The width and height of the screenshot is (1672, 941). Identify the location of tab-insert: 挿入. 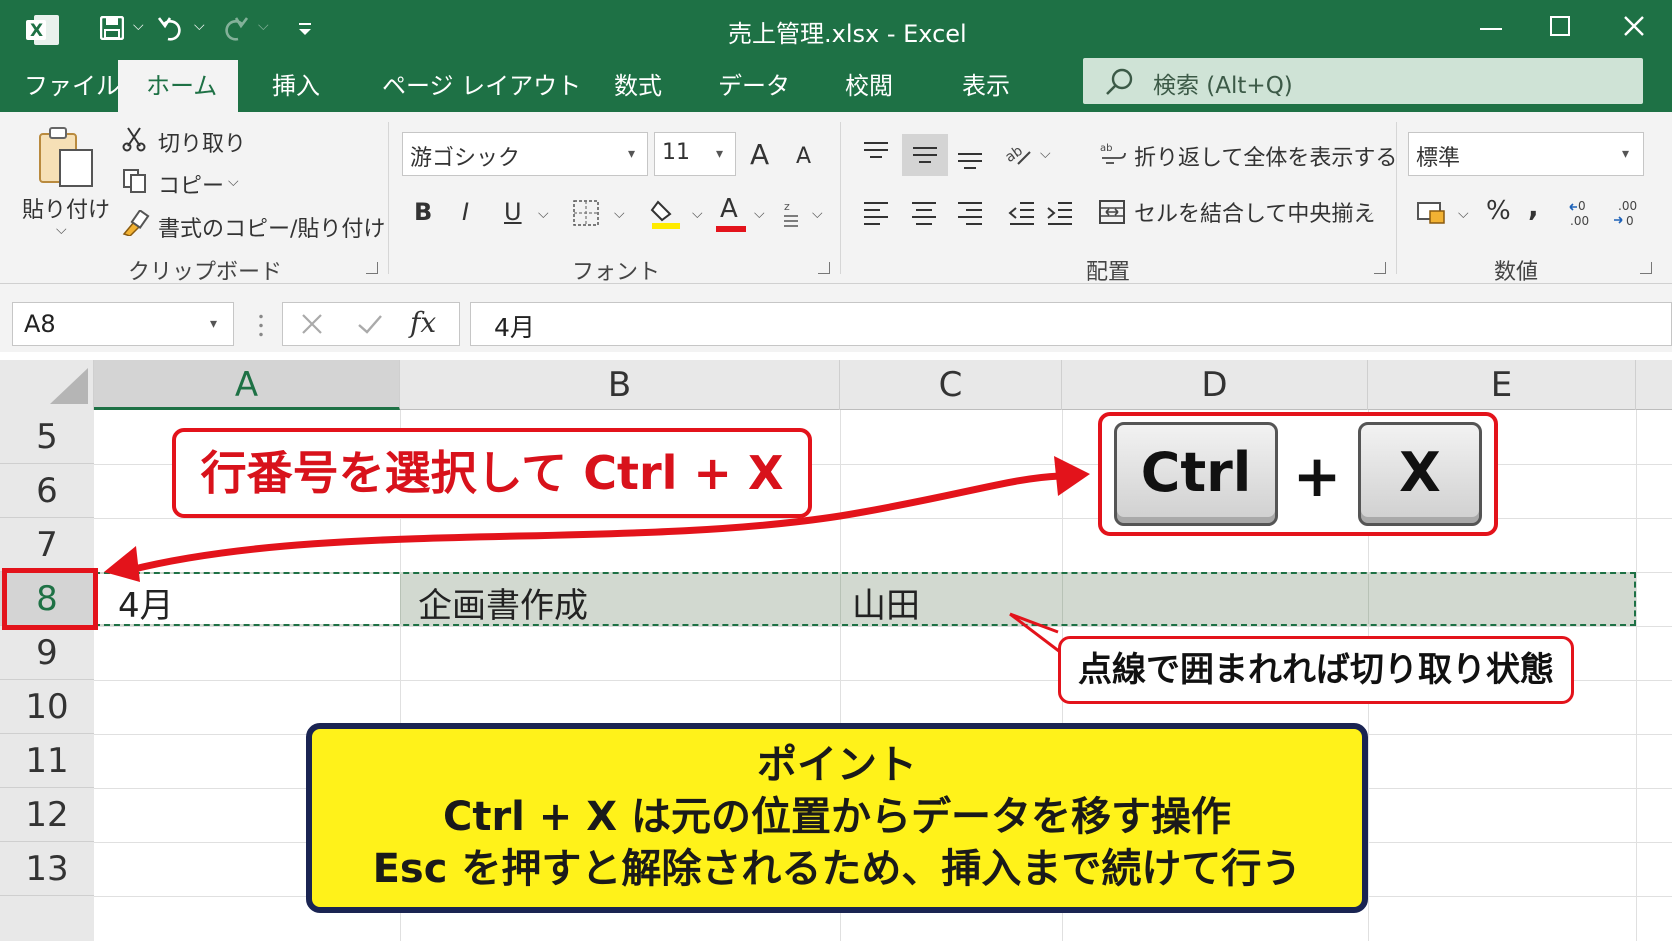
(296, 86).